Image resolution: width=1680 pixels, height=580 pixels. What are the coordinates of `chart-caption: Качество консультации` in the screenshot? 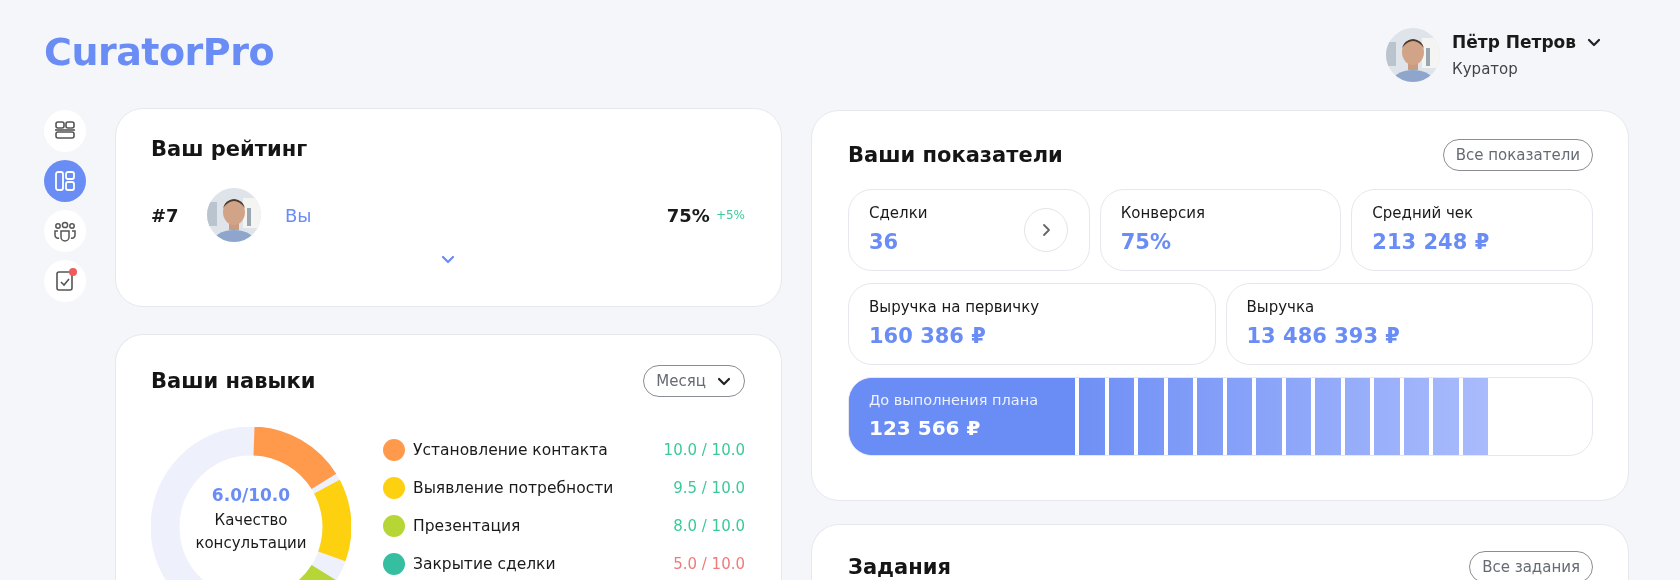 It's located at (251, 532).